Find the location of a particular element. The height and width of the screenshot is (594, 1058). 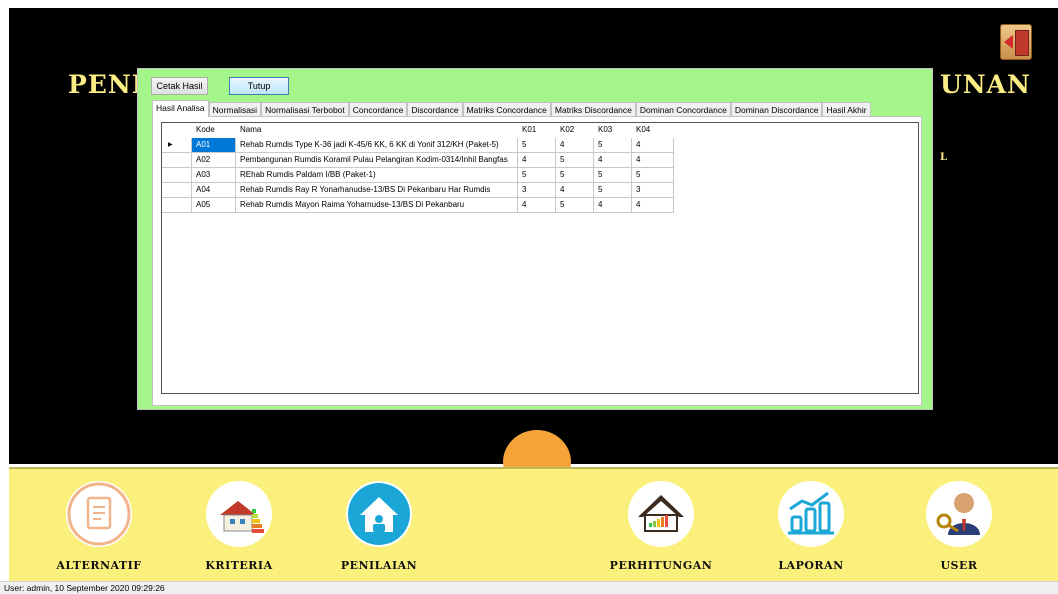

nav-alternatif: ALTERNATIF is located at coordinates (99, 524).